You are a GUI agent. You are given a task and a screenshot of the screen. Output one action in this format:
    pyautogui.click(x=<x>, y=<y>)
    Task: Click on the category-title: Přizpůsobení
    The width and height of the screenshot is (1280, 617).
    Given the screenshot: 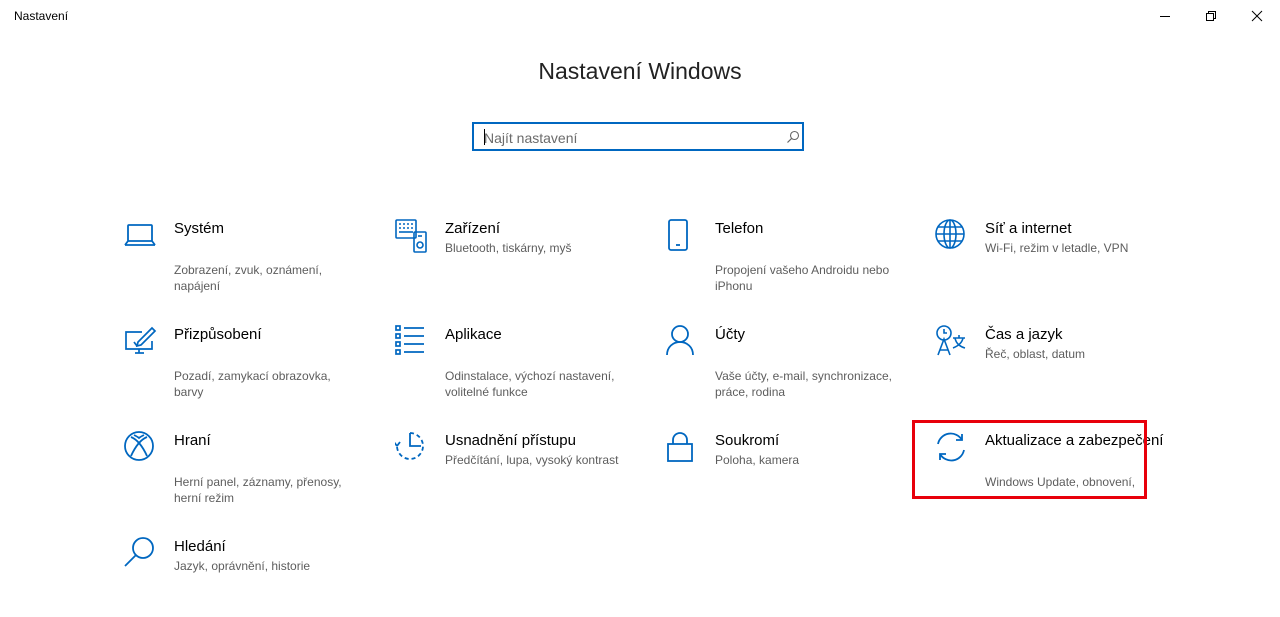 What is the action you would take?
    pyautogui.click(x=218, y=334)
    